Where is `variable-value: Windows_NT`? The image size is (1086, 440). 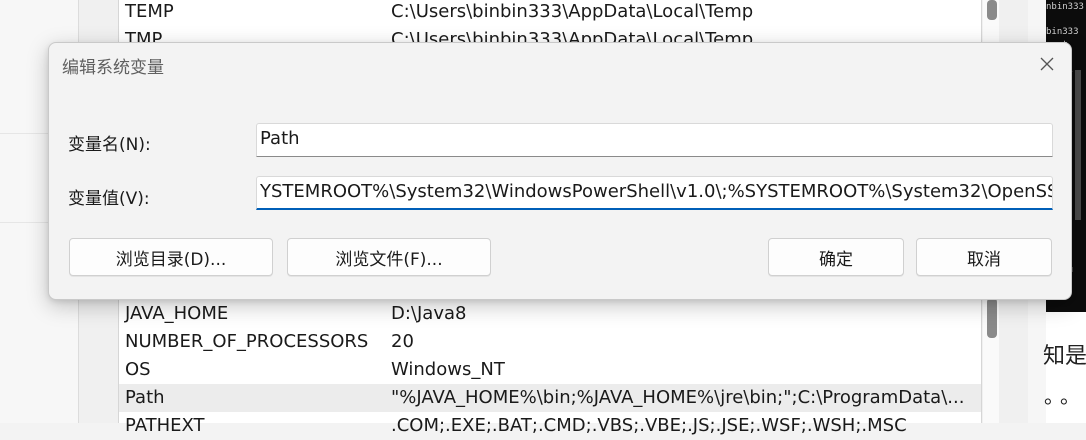
variable-value: Windows_NT is located at coordinates (448, 369).